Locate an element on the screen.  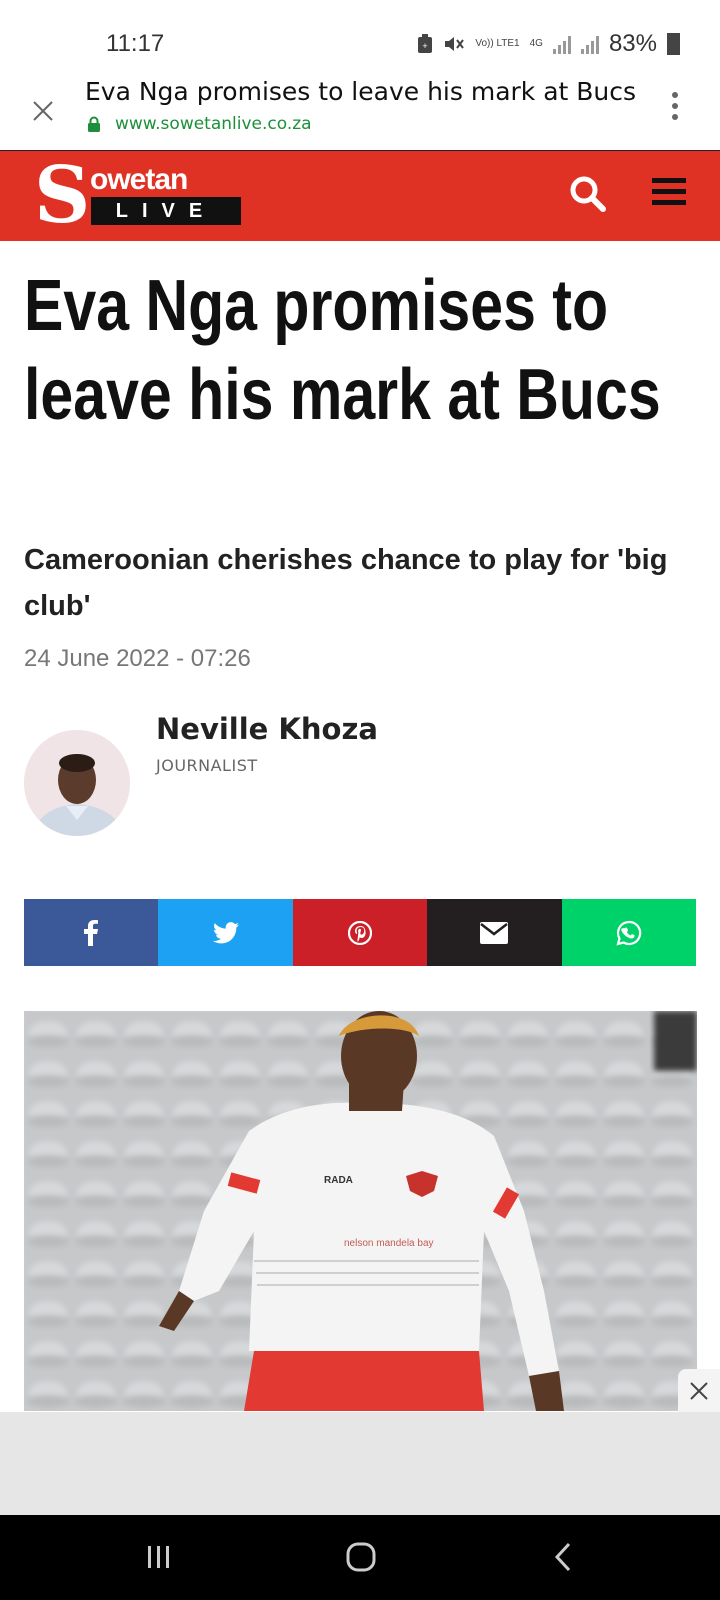
more-options-icon is located at coordinates (675, 109).